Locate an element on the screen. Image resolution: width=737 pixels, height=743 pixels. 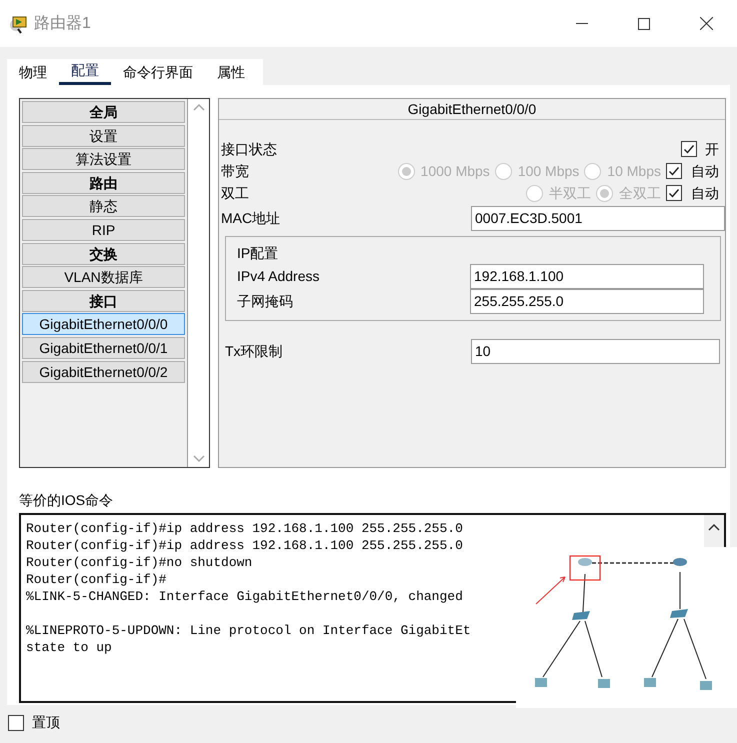
group-title: IP配置 is located at coordinates (258, 253).